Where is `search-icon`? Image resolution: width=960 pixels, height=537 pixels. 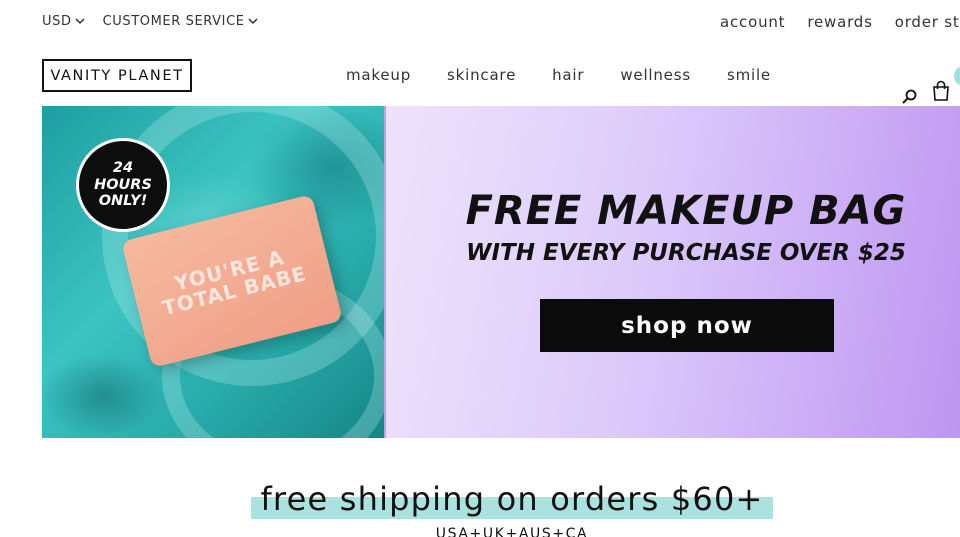
search-icon is located at coordinates (909, 97).